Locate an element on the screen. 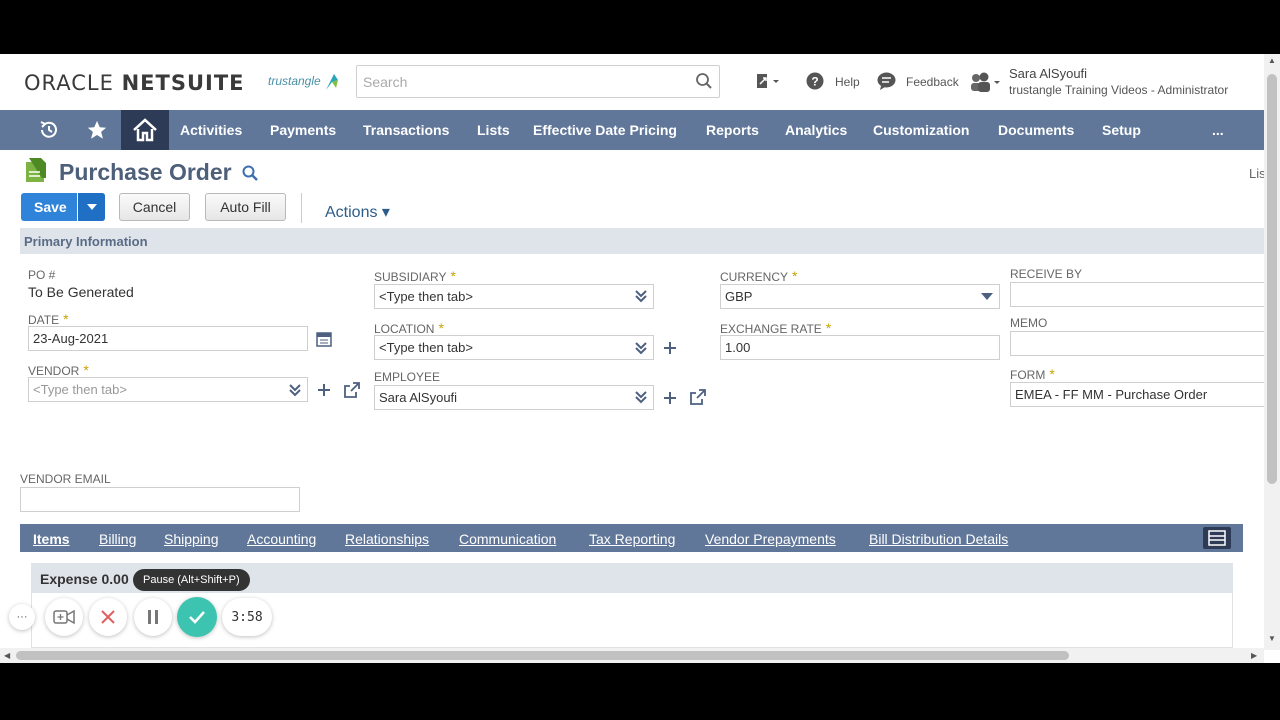 This screenshot has height=720, width=1280. memo-field is located at coordinates (1138, 343).